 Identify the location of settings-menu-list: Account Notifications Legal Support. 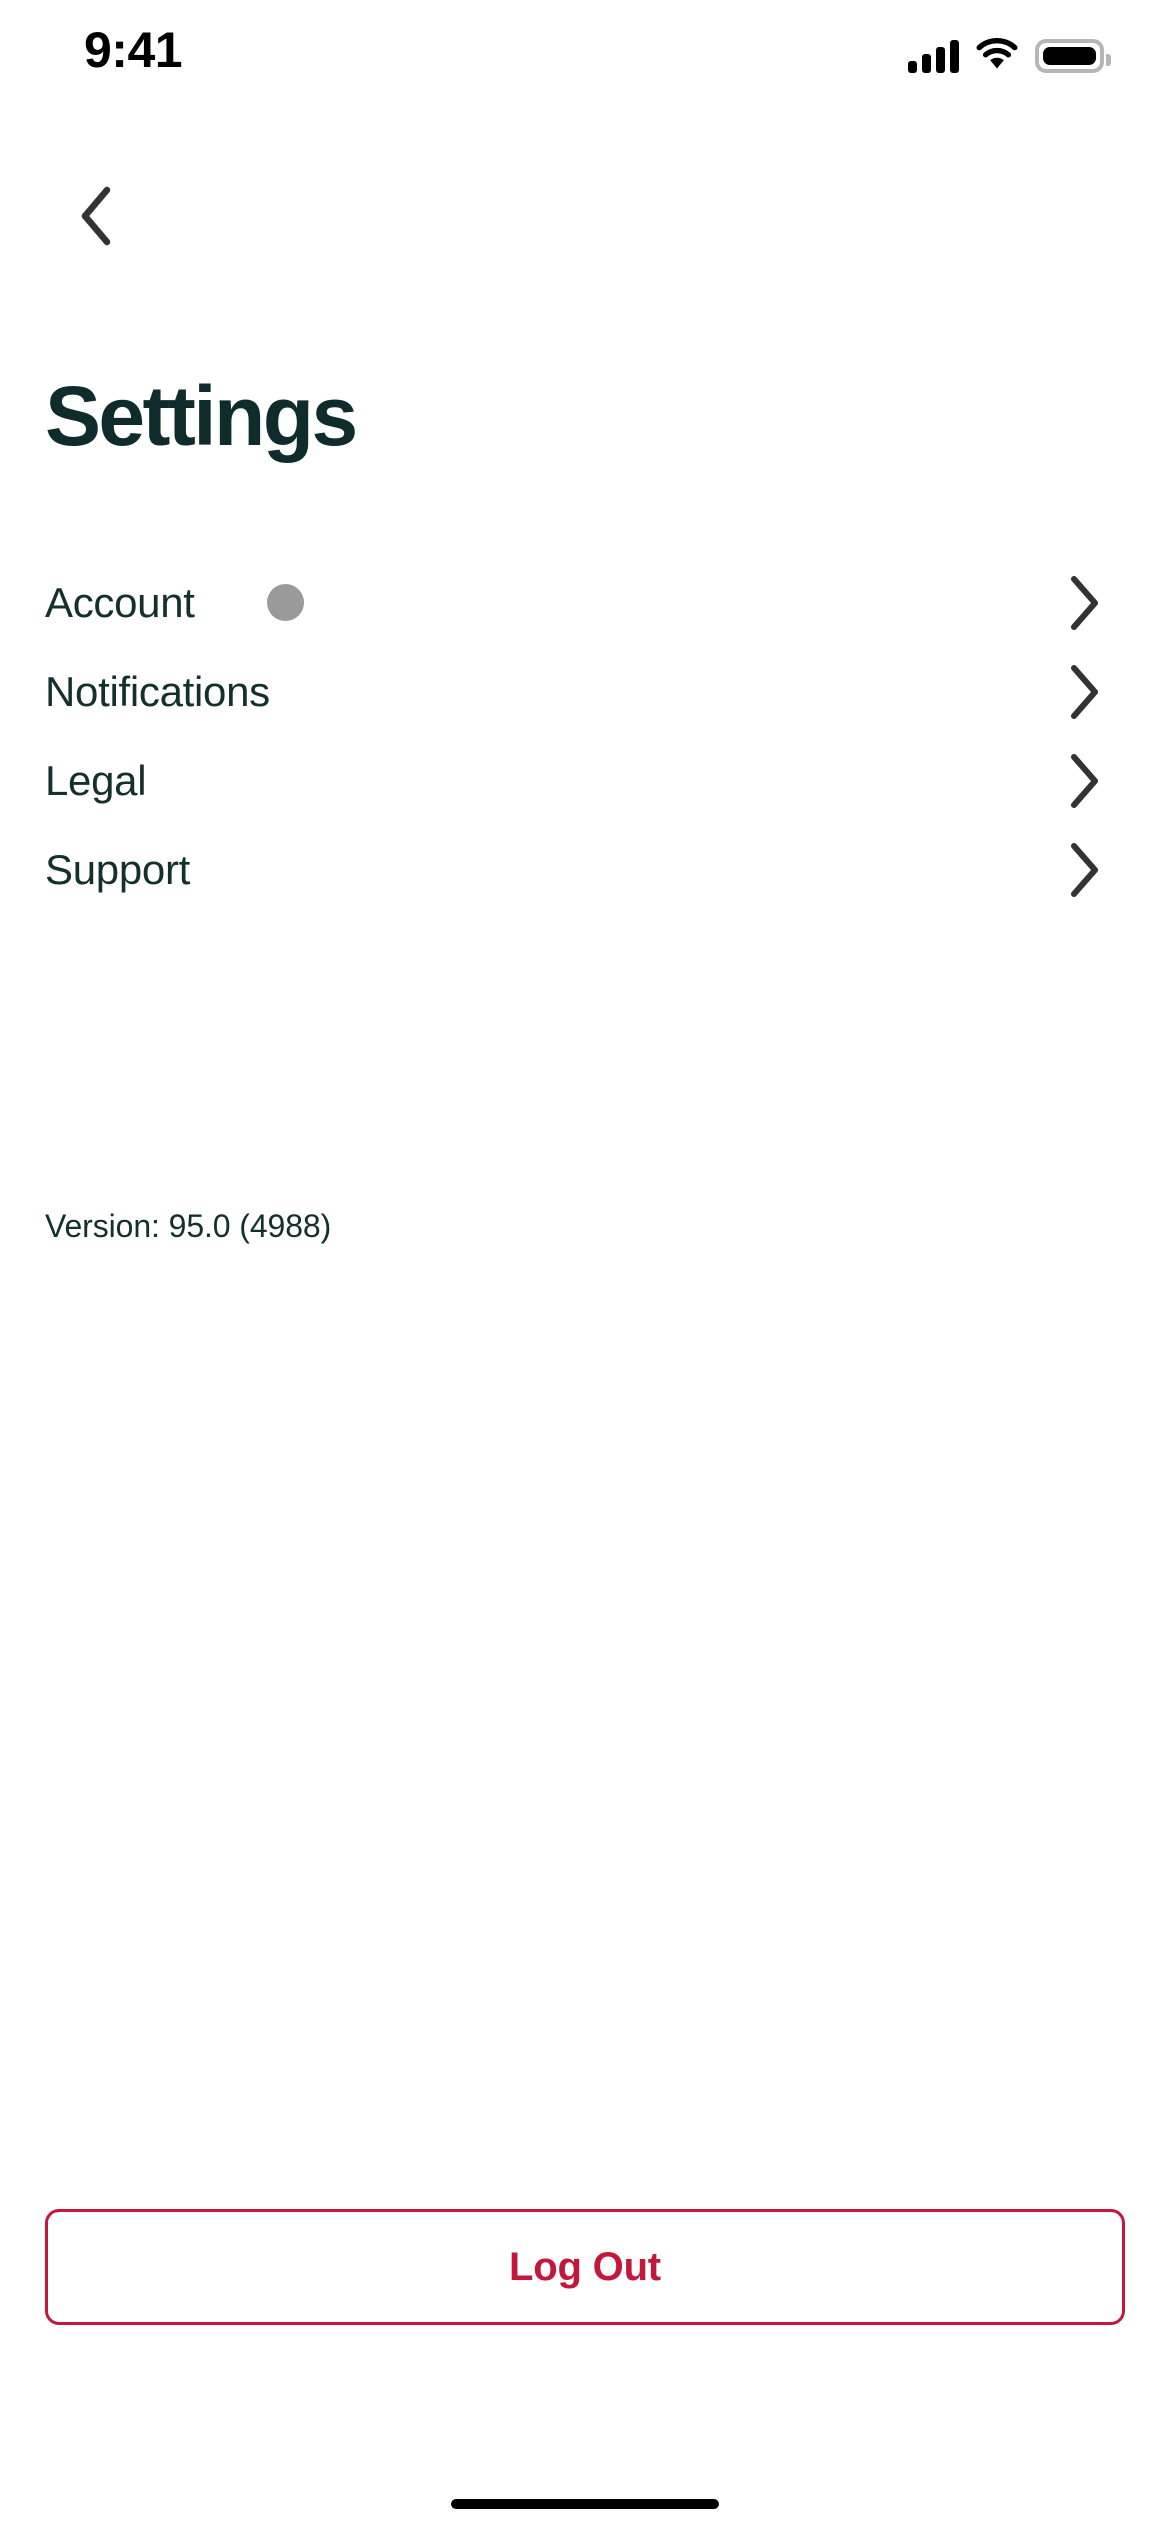
(585, 736).